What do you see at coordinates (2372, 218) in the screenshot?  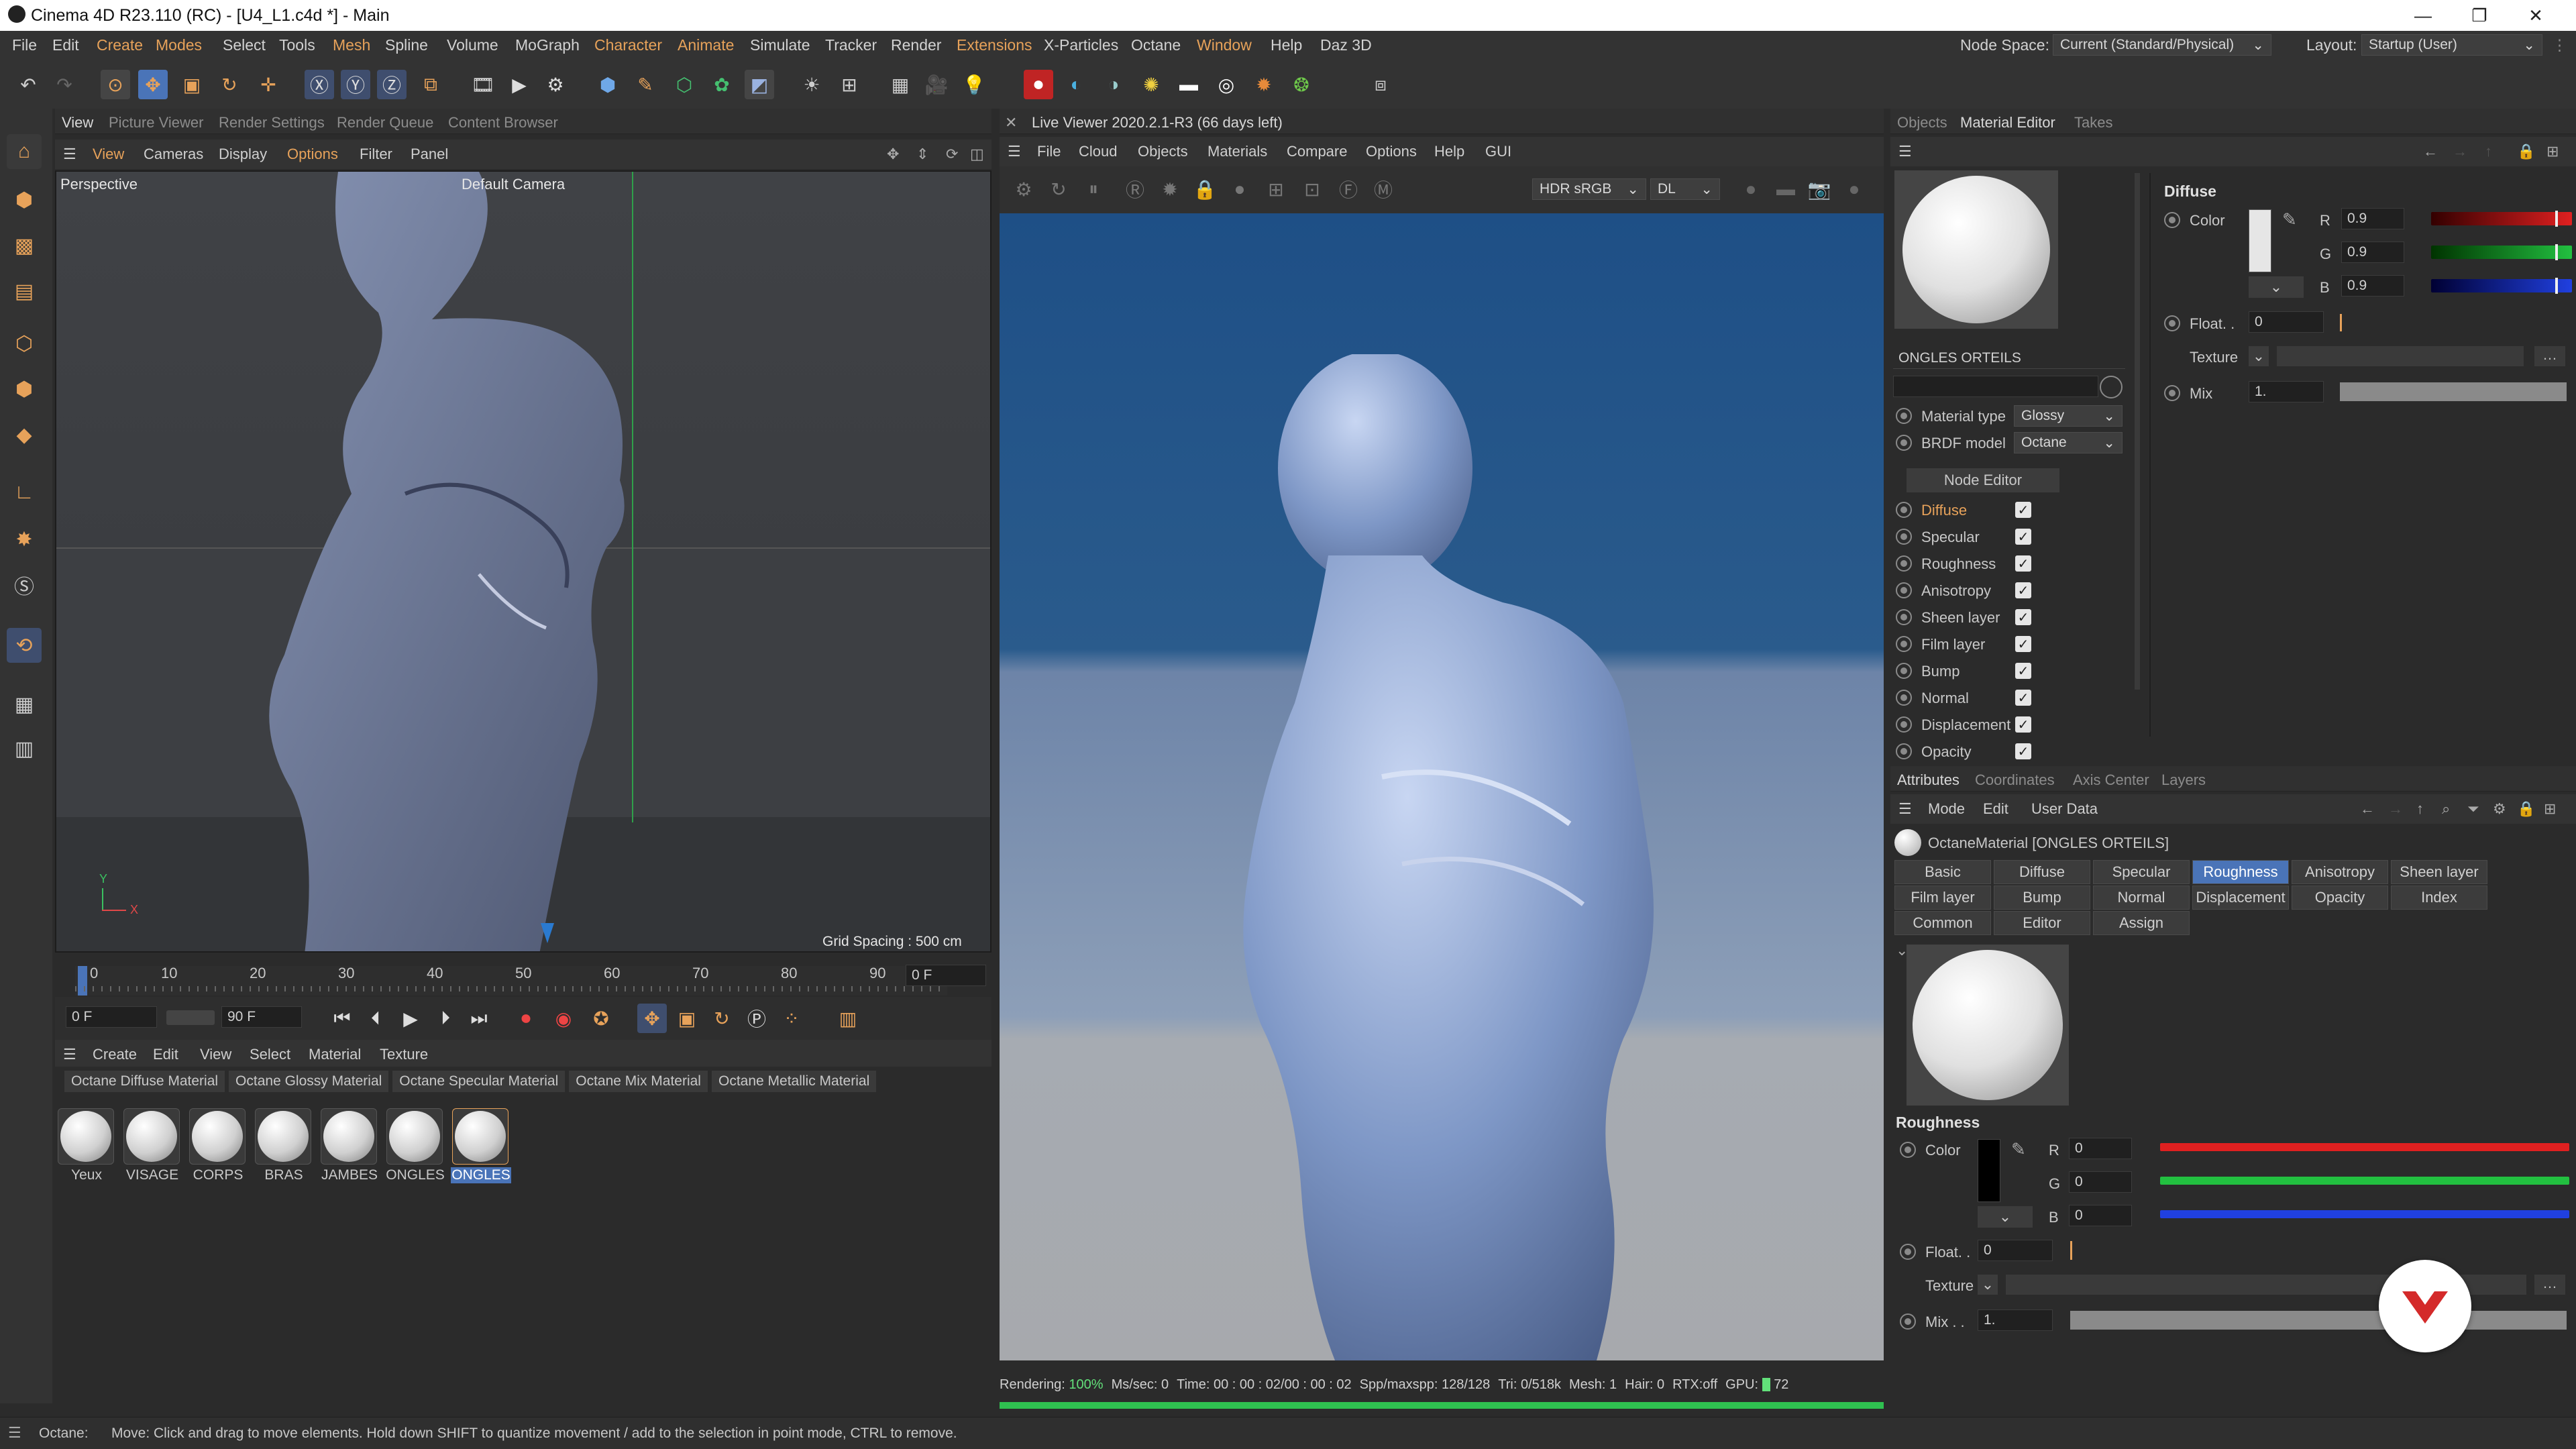 I see `diffuse-r-field: 0.9` at bounding box center [2372, 218].